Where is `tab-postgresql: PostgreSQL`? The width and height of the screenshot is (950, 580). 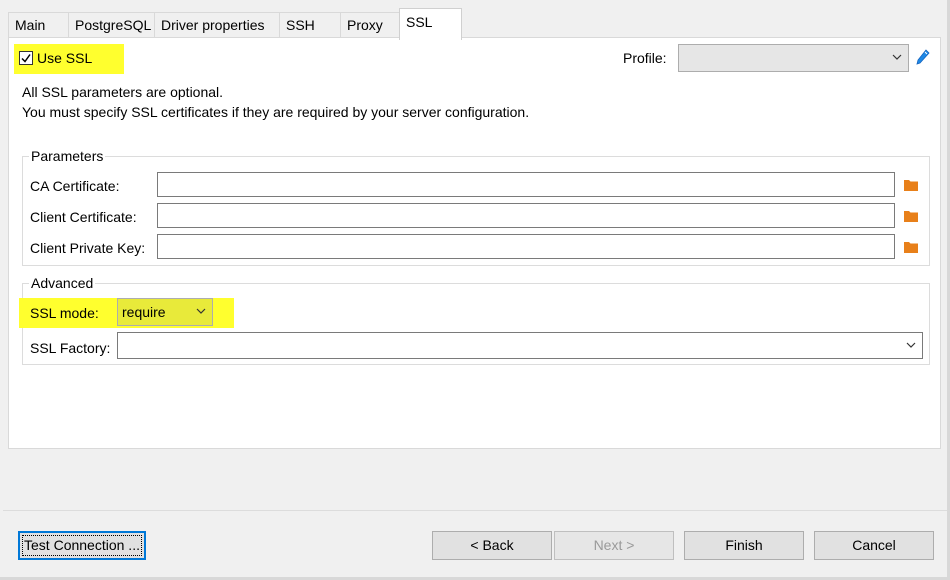
tab-postgresql: PostgreSQL is located at coordinates (111, 25).